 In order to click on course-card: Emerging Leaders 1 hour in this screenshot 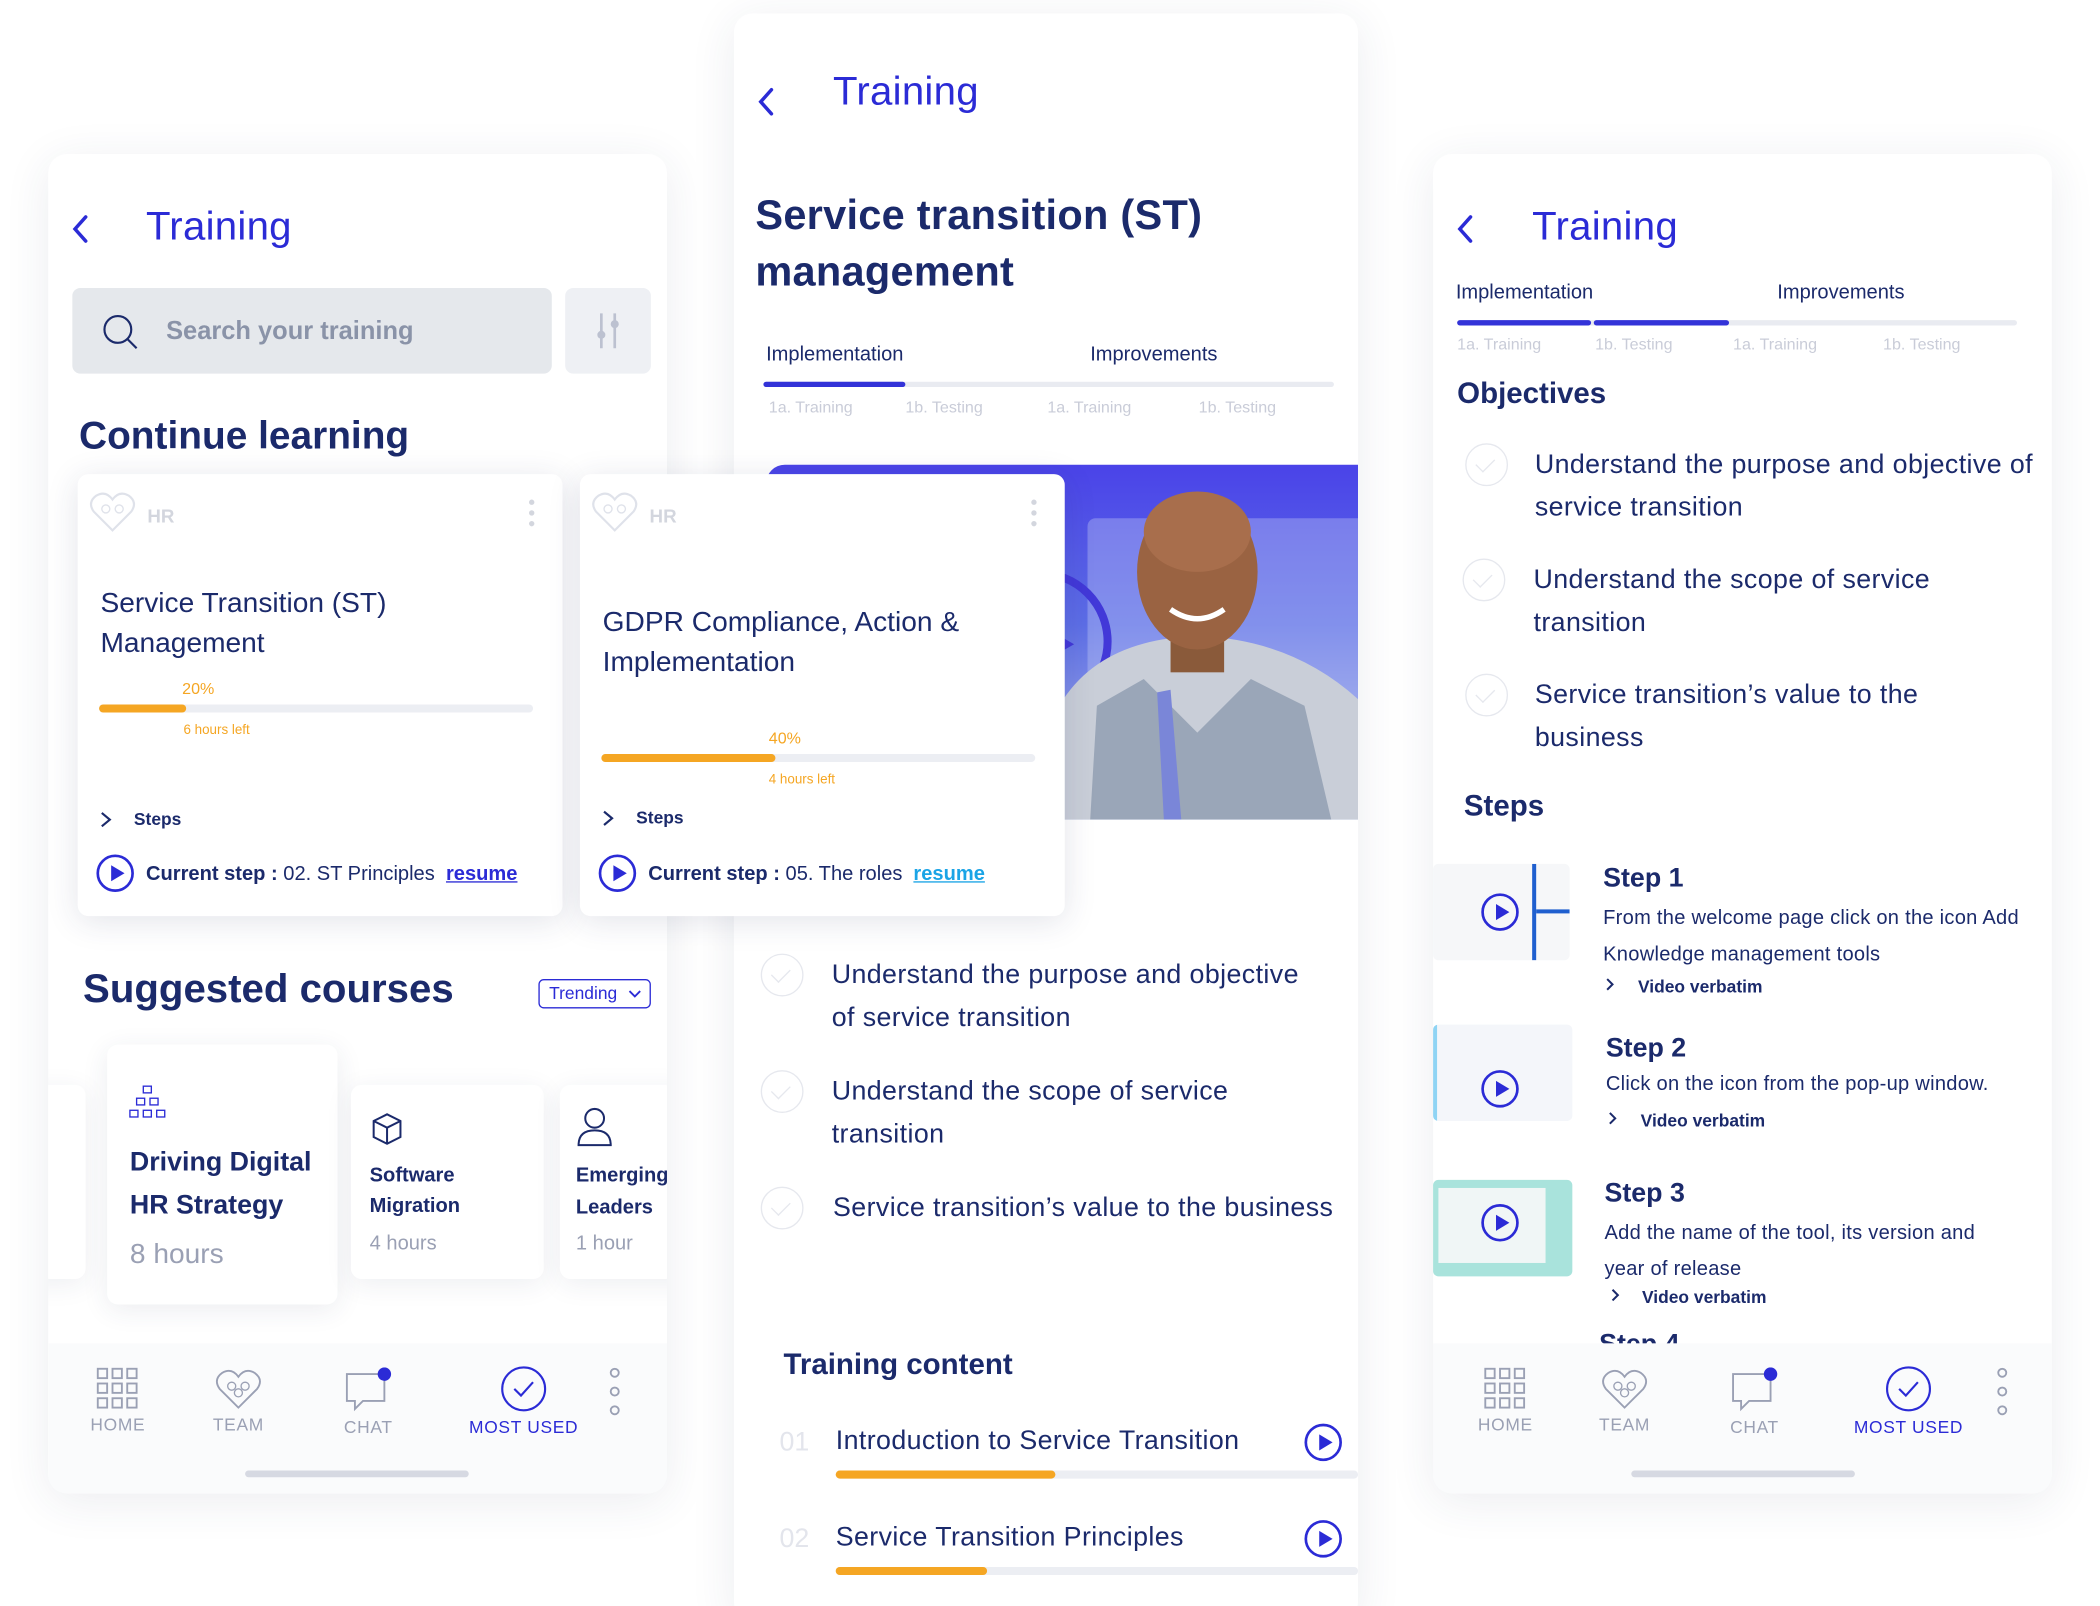, I will do `click(613, 1182)`.